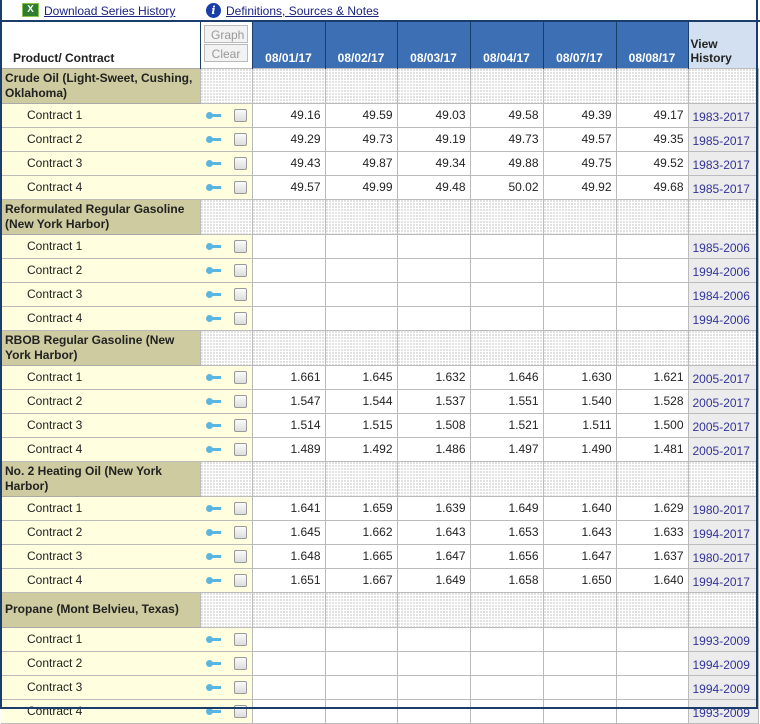 The height and width of the screenshot is (724, 760). Describe the element at coordinates (723, 246) in the screenshot. I see `view-history-link: 1985-2006` at that location.